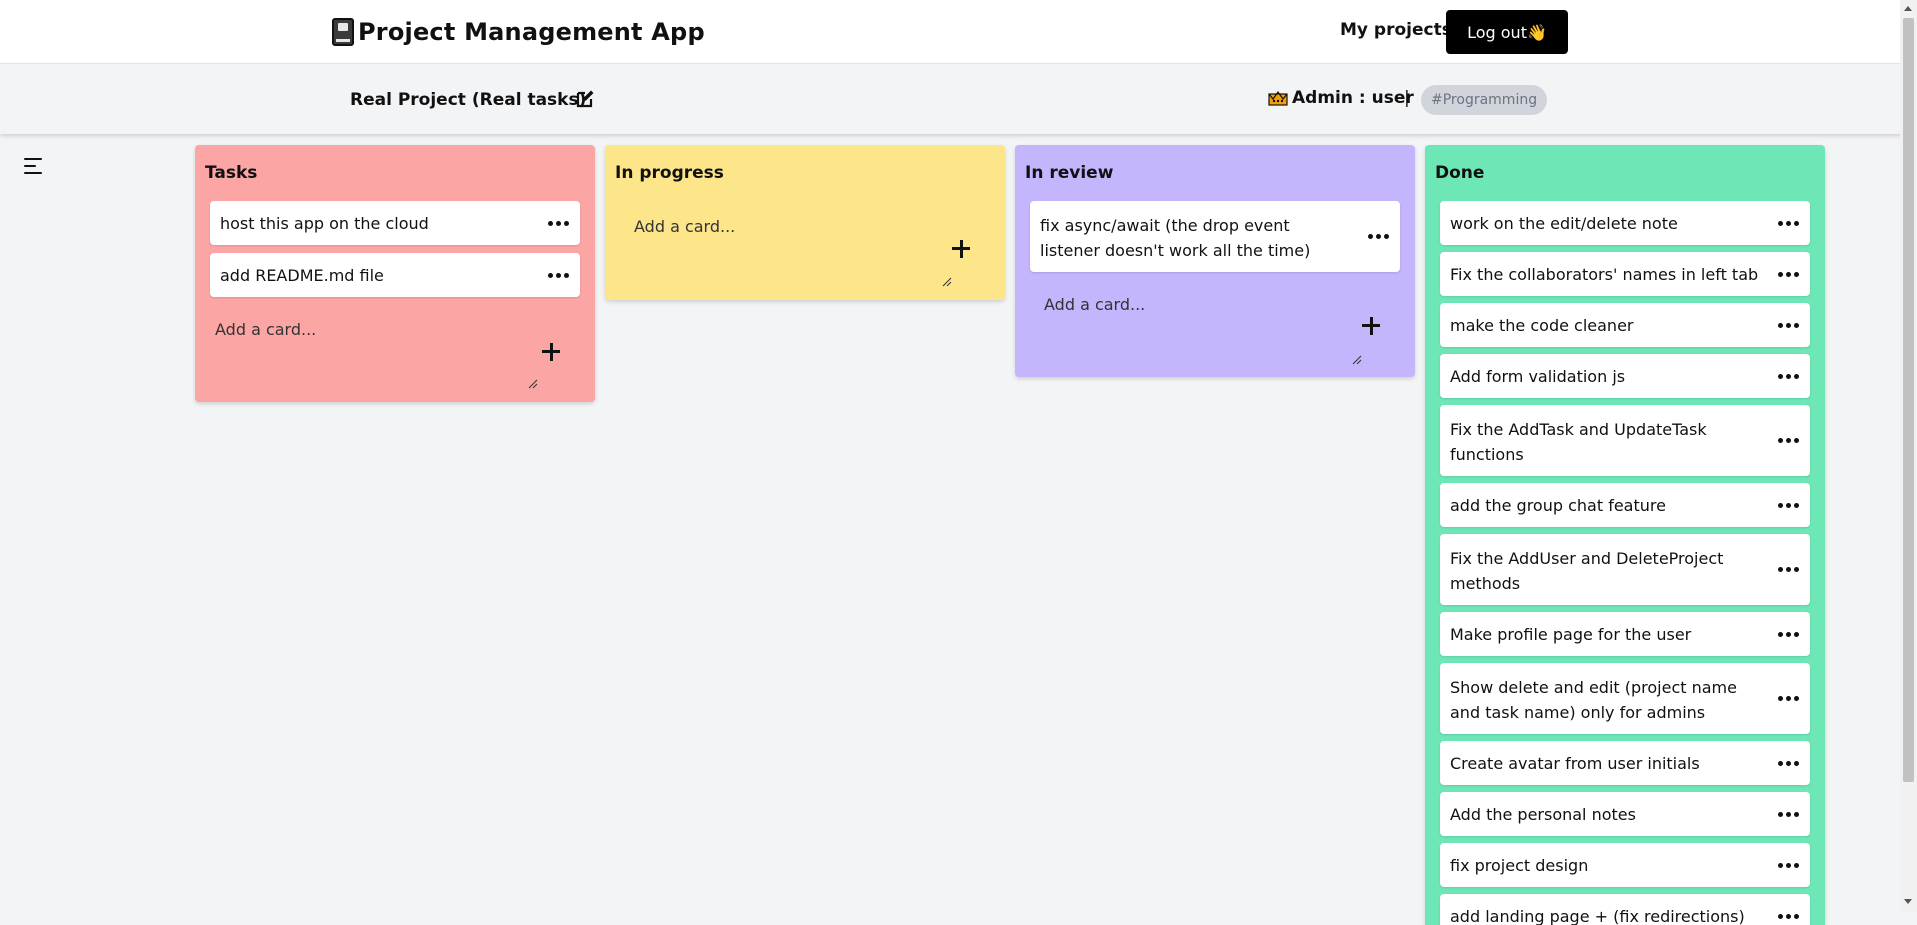 The width and height of the screenshot is (1917, 925). I want to click on task-card: add README.md file, so click(395, 275).